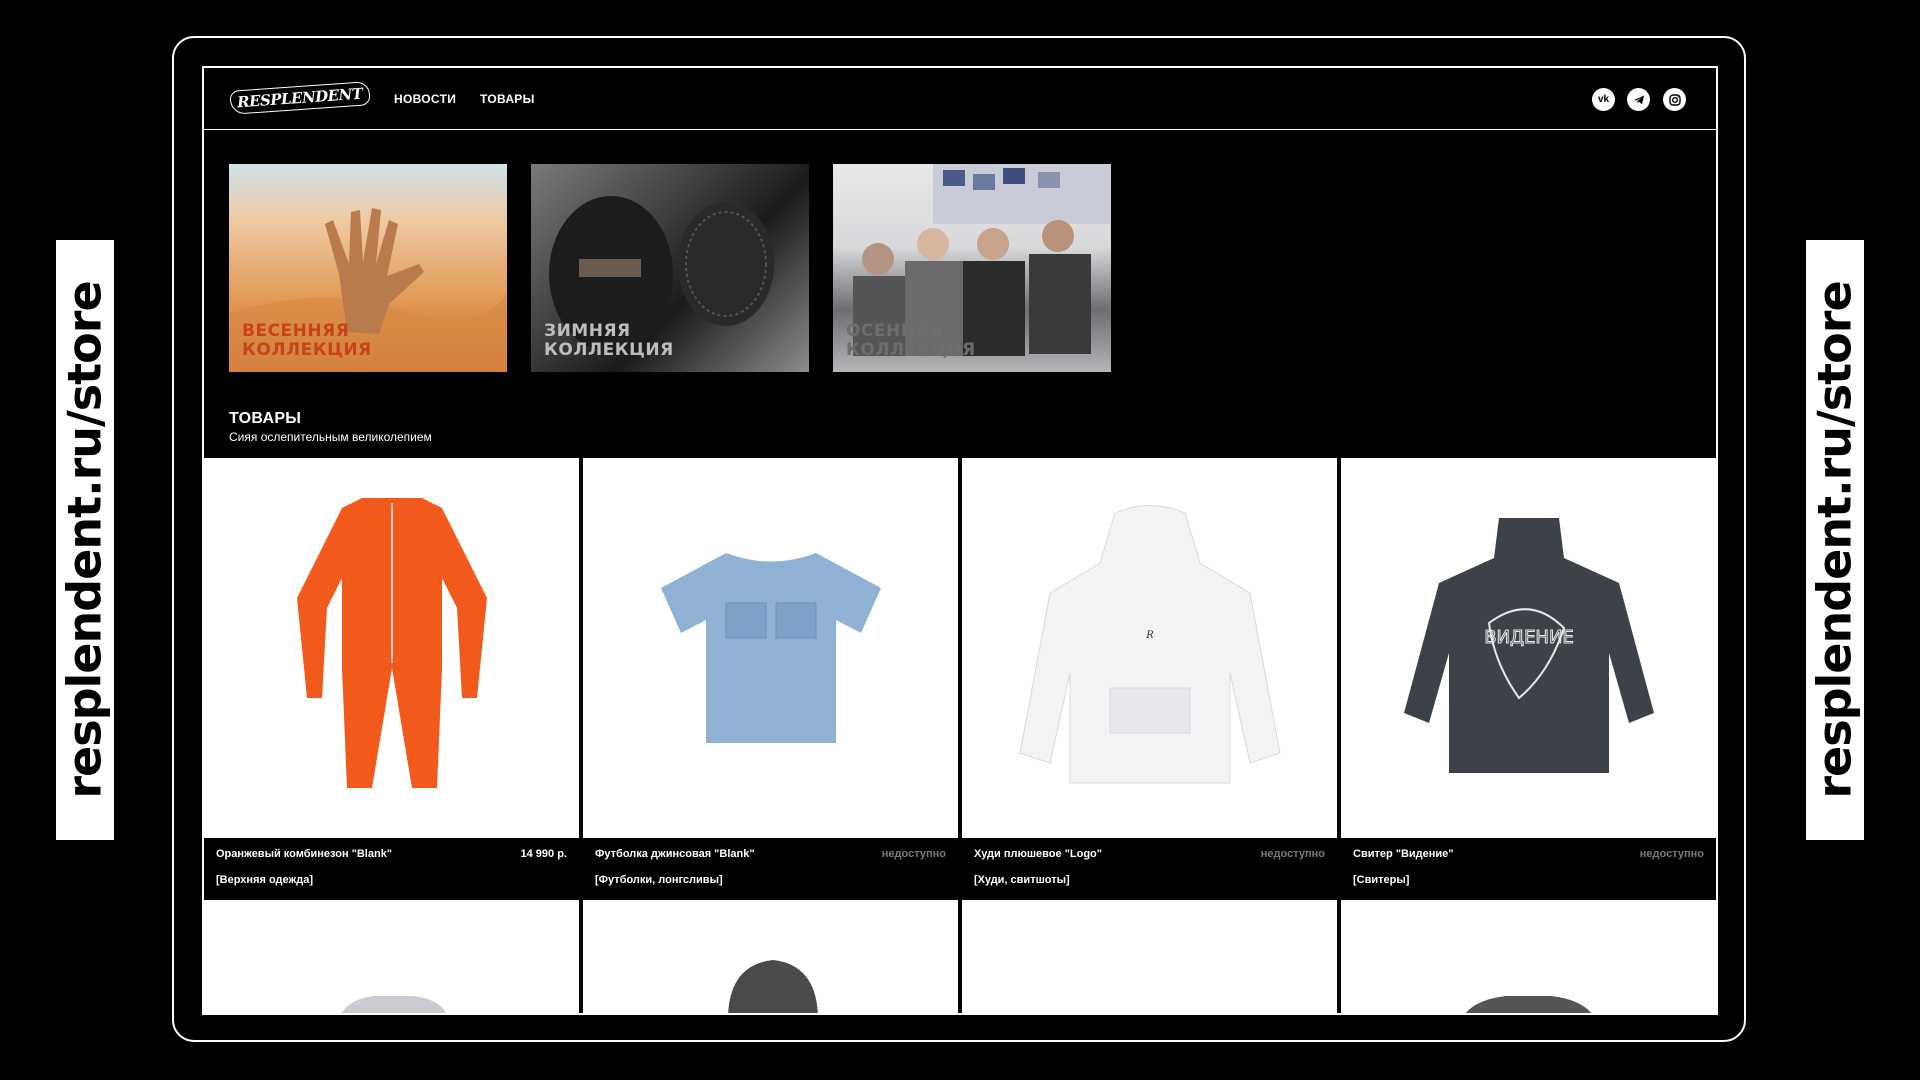 The image size is (1920, 1080). What do you see at coordinates (1529, 637) in the screenshot?
I see `svg-text: ВИДЕНИЕ` at bounding box center [1529, 637].